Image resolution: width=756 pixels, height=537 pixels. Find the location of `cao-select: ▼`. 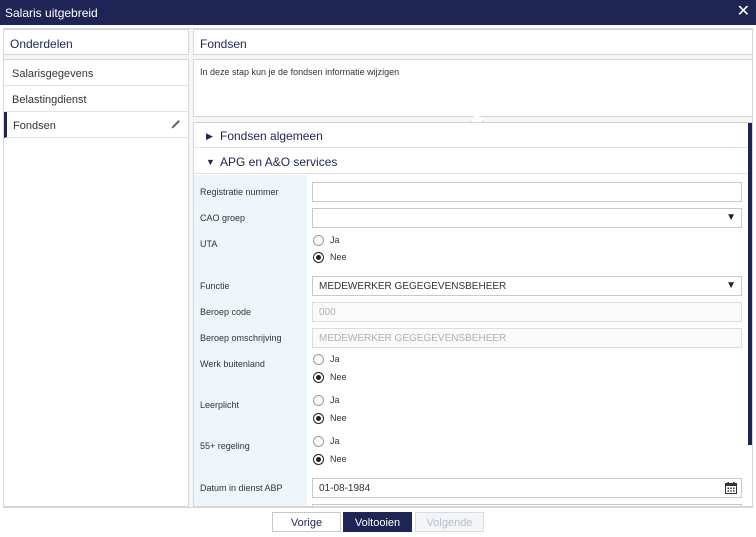

cao-select: ▼ is located at coordinates (527, 218).